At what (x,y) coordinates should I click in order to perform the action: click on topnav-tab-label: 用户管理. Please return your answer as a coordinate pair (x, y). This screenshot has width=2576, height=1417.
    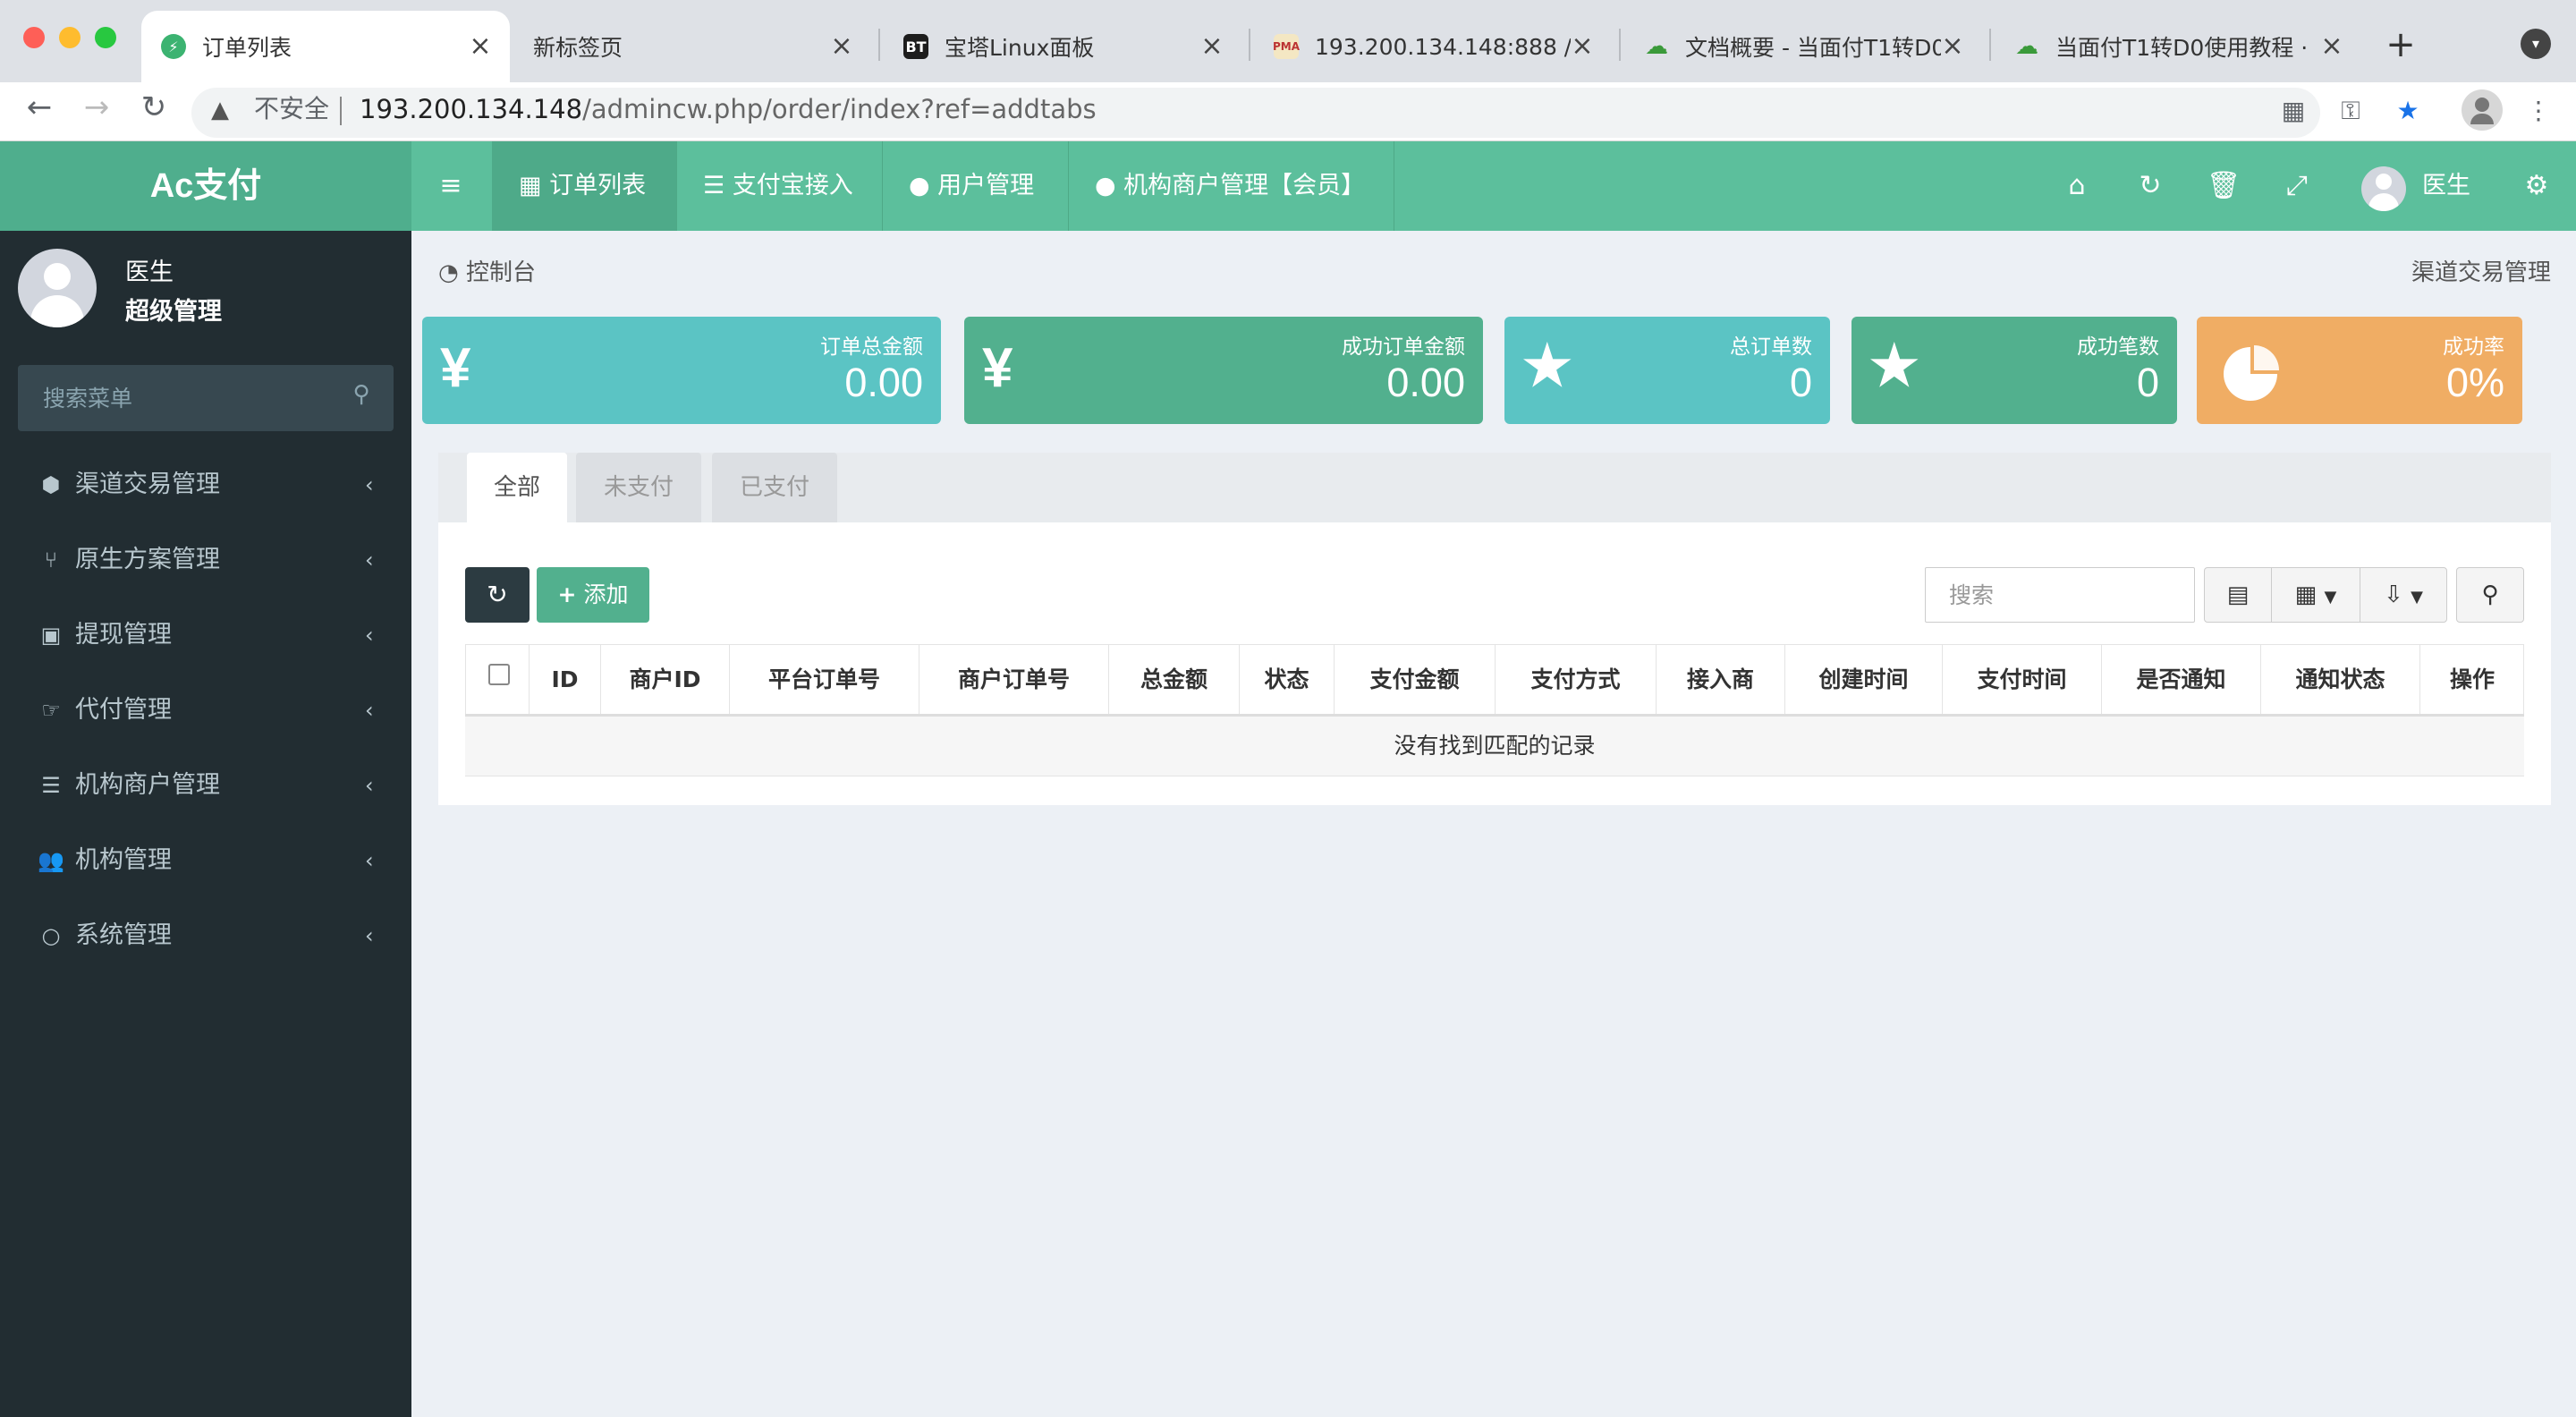
    Looking at the image, I should click on (986, 186).